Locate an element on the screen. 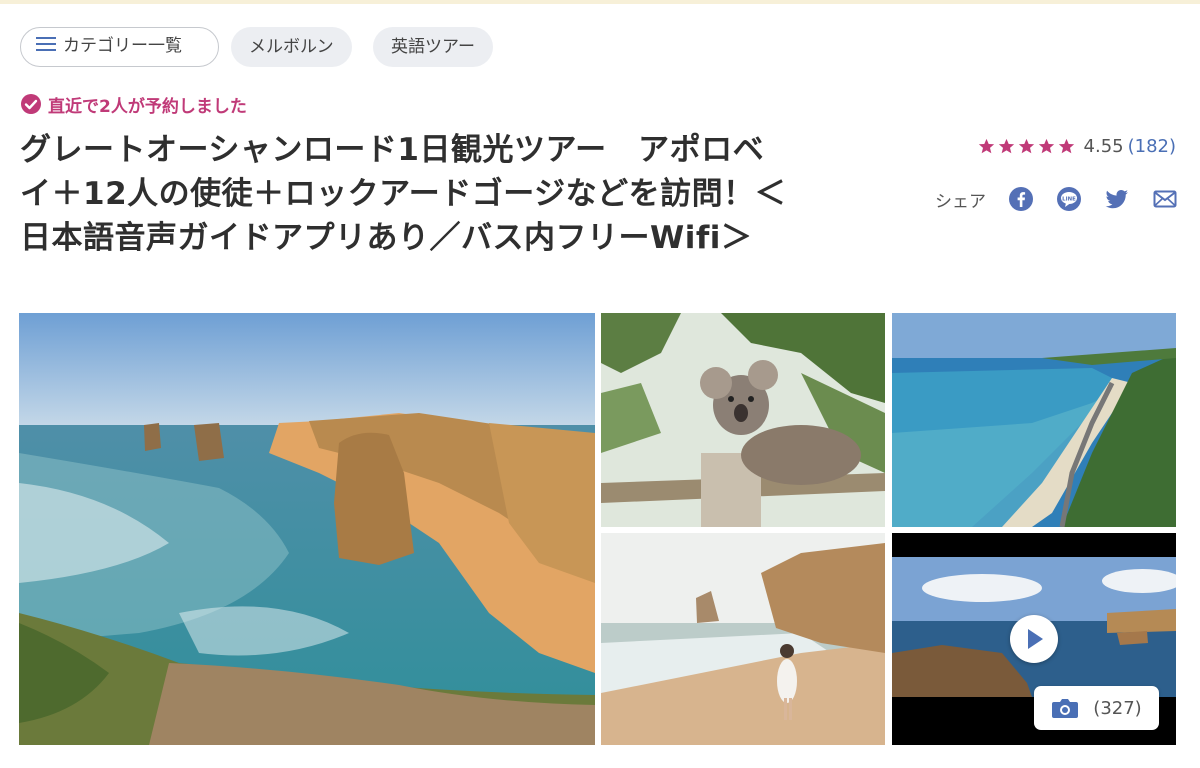 The image size is (1200, 768). photo-count-label: (327) is located at coordinates (1117, 708).